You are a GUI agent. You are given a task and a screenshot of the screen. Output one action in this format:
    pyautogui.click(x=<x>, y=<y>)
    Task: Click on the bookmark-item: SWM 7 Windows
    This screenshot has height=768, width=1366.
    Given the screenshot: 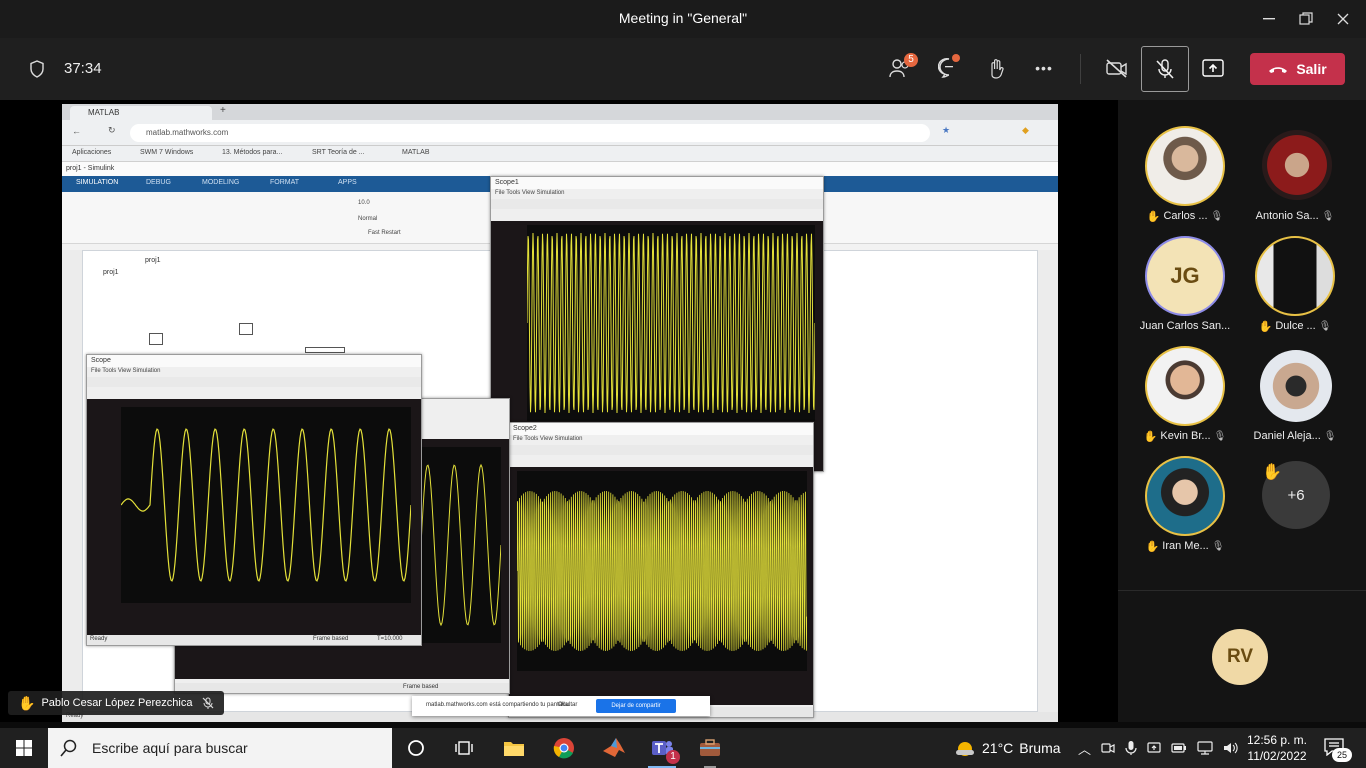 What is the action you would take?
    pyautogui.click(x=166, y=152)
    